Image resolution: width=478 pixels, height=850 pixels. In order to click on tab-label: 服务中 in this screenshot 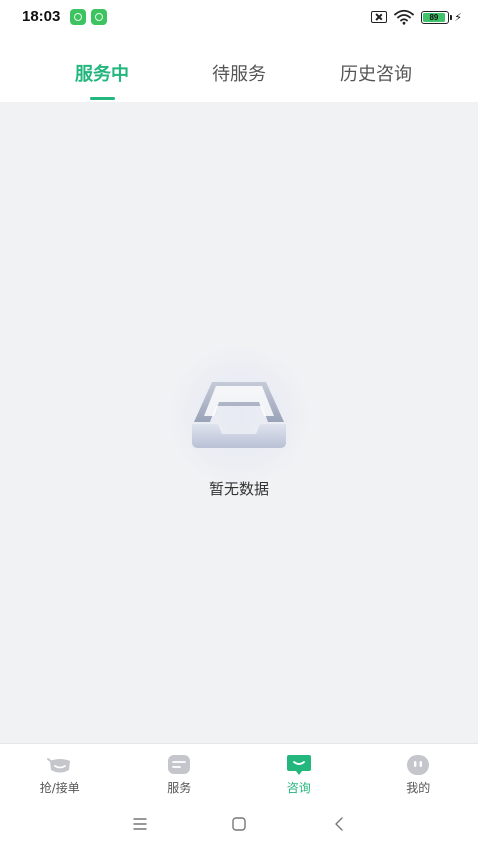, I will do `click(102, 74)`.